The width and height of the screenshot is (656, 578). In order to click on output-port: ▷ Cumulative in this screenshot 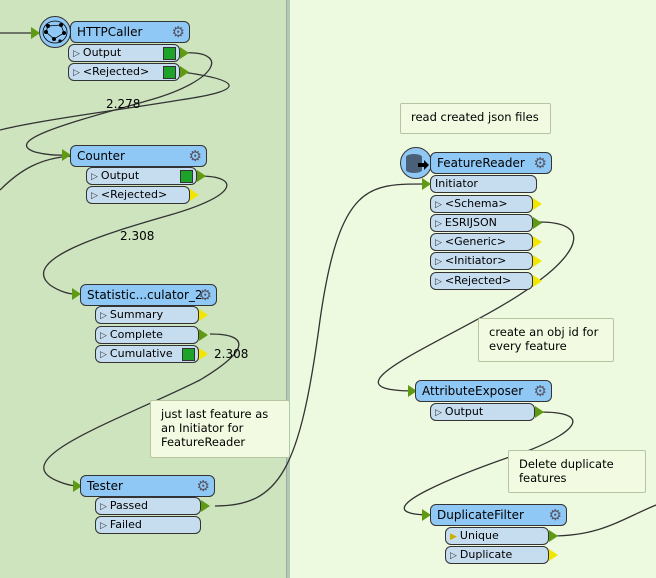, I will do `click(147, 354)`.